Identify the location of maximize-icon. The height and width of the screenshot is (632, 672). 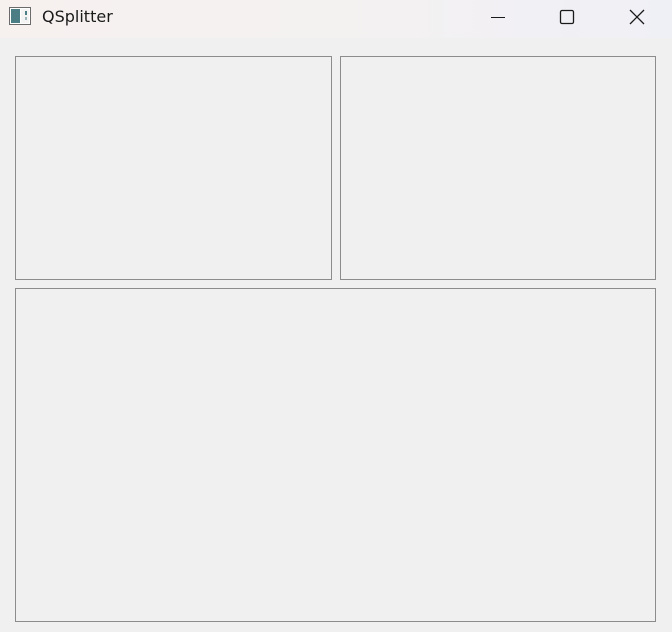
(567, 17).